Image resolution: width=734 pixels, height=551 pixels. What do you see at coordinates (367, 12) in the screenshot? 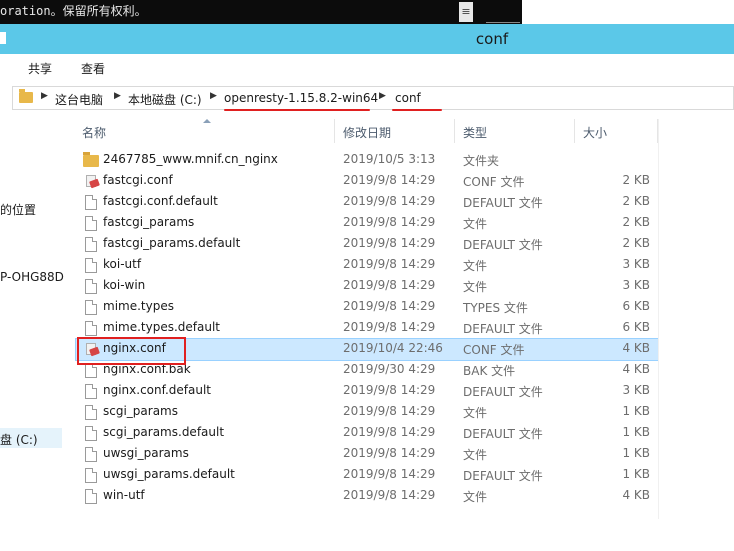
I see `console-window-strip: oration。保留所有权利。 ≡` at bounding box center [367, 12].